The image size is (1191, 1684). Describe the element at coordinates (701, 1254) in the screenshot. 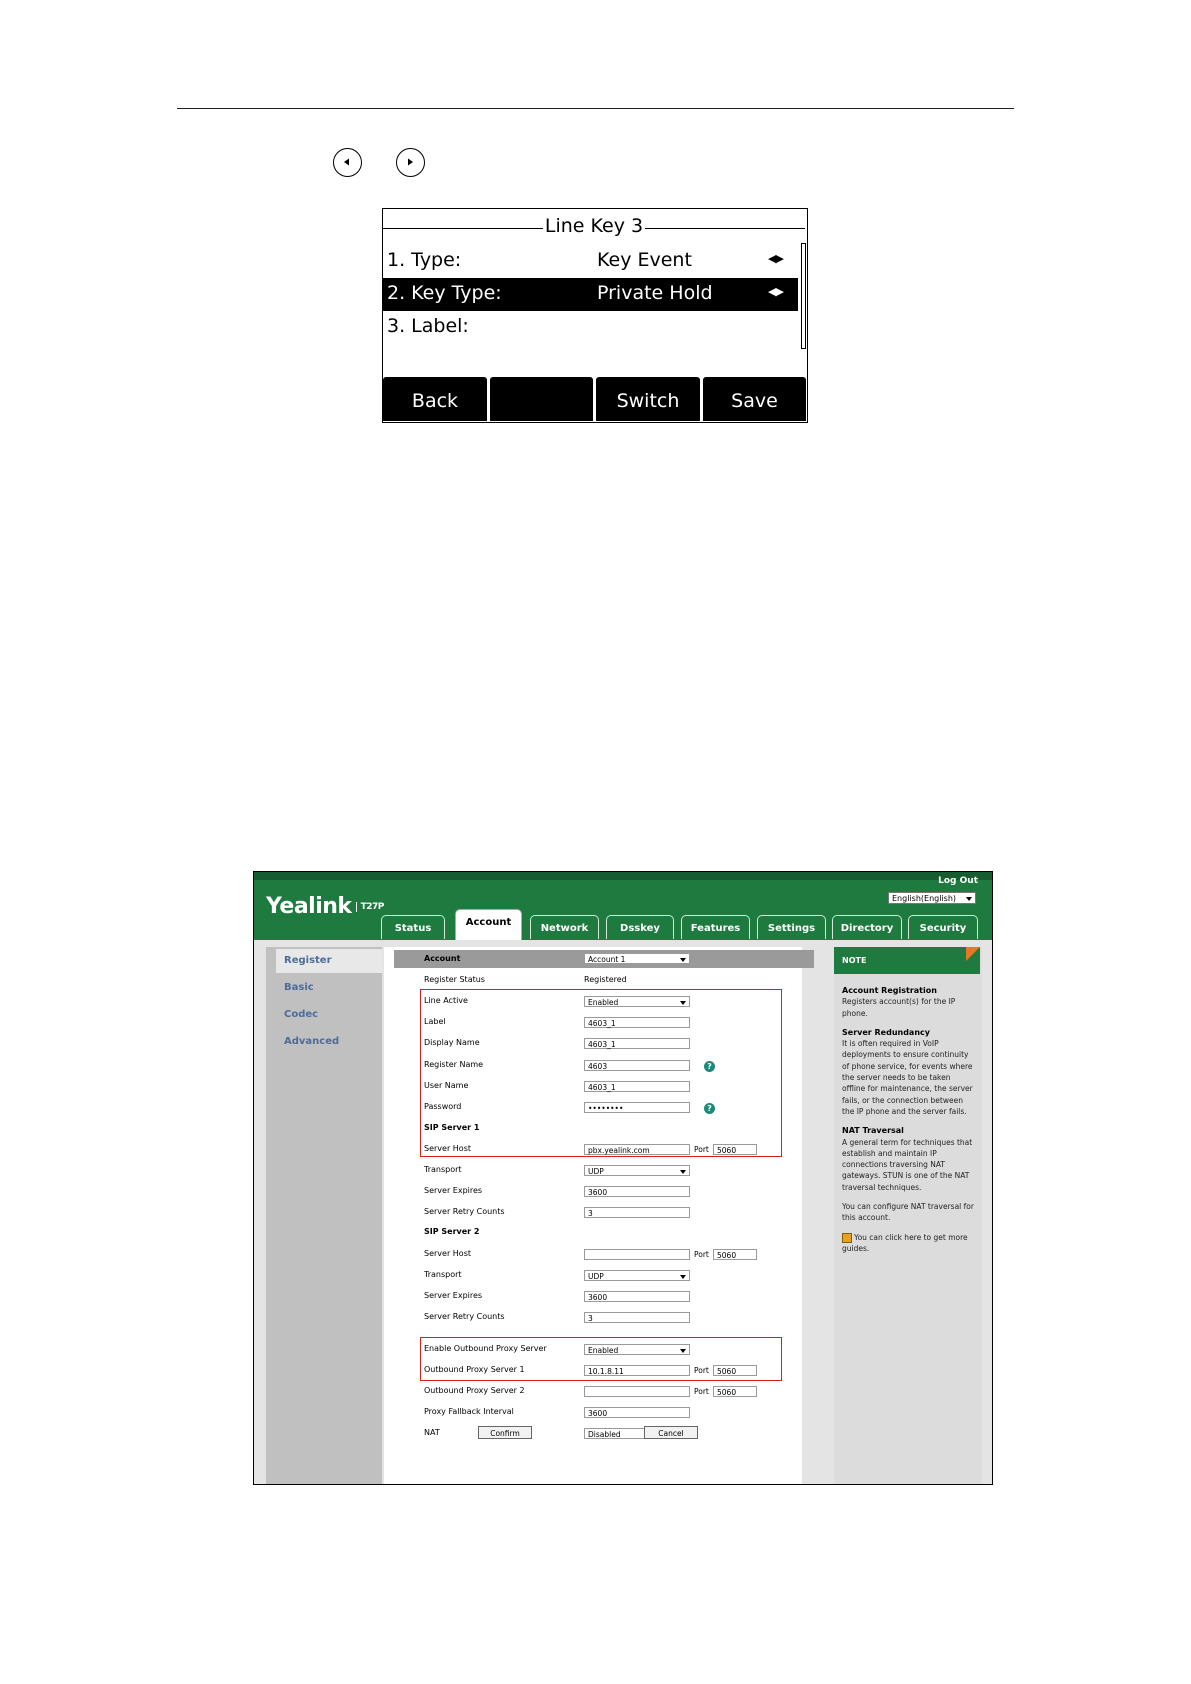

I see `sip2-port-label: Port` at that location.